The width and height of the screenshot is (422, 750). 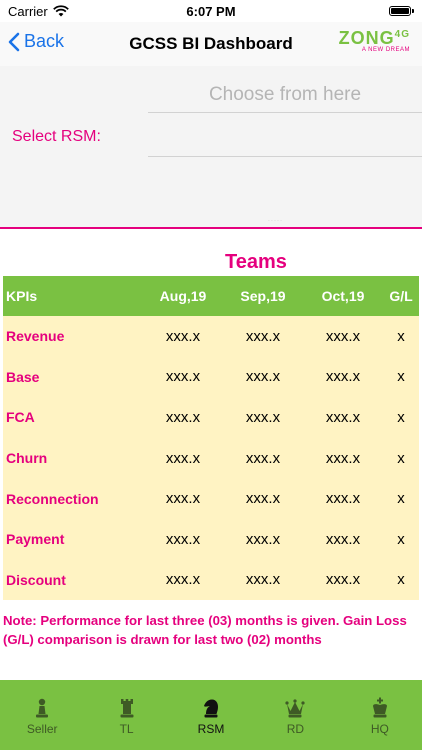 I want to click on zong-logo: ZONG4G A NEW DREAM, so click(x=374, y=40).